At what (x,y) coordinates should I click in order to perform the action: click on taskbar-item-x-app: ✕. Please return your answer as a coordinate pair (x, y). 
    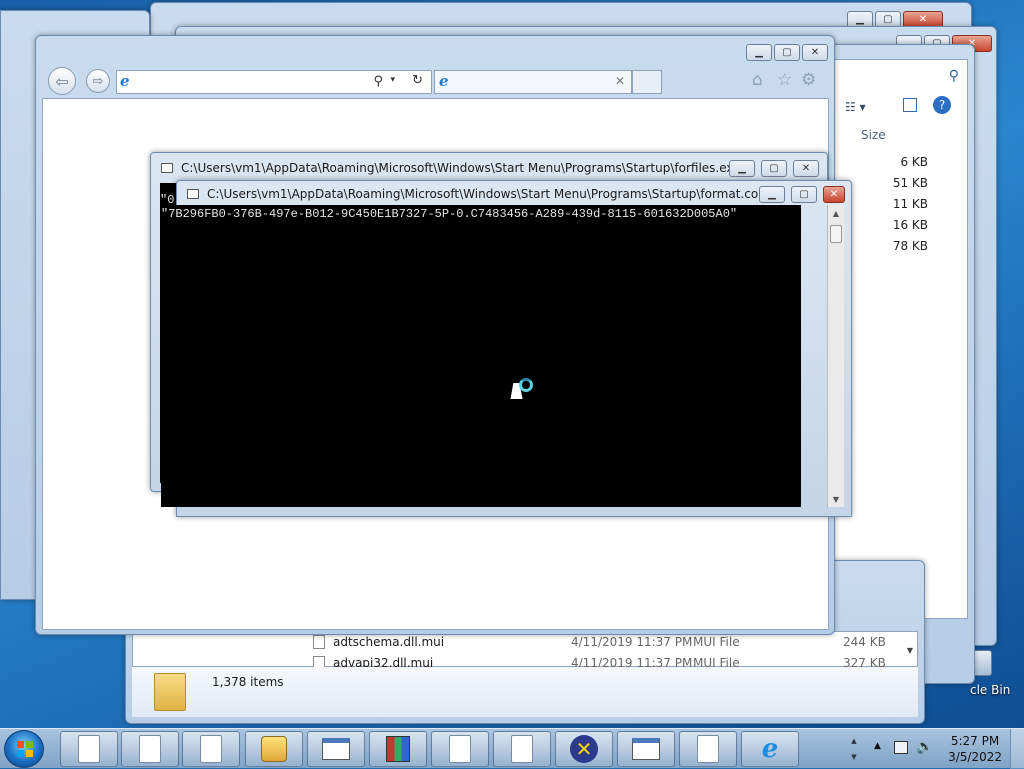
    Looking at the image, I should click on (584, 749).